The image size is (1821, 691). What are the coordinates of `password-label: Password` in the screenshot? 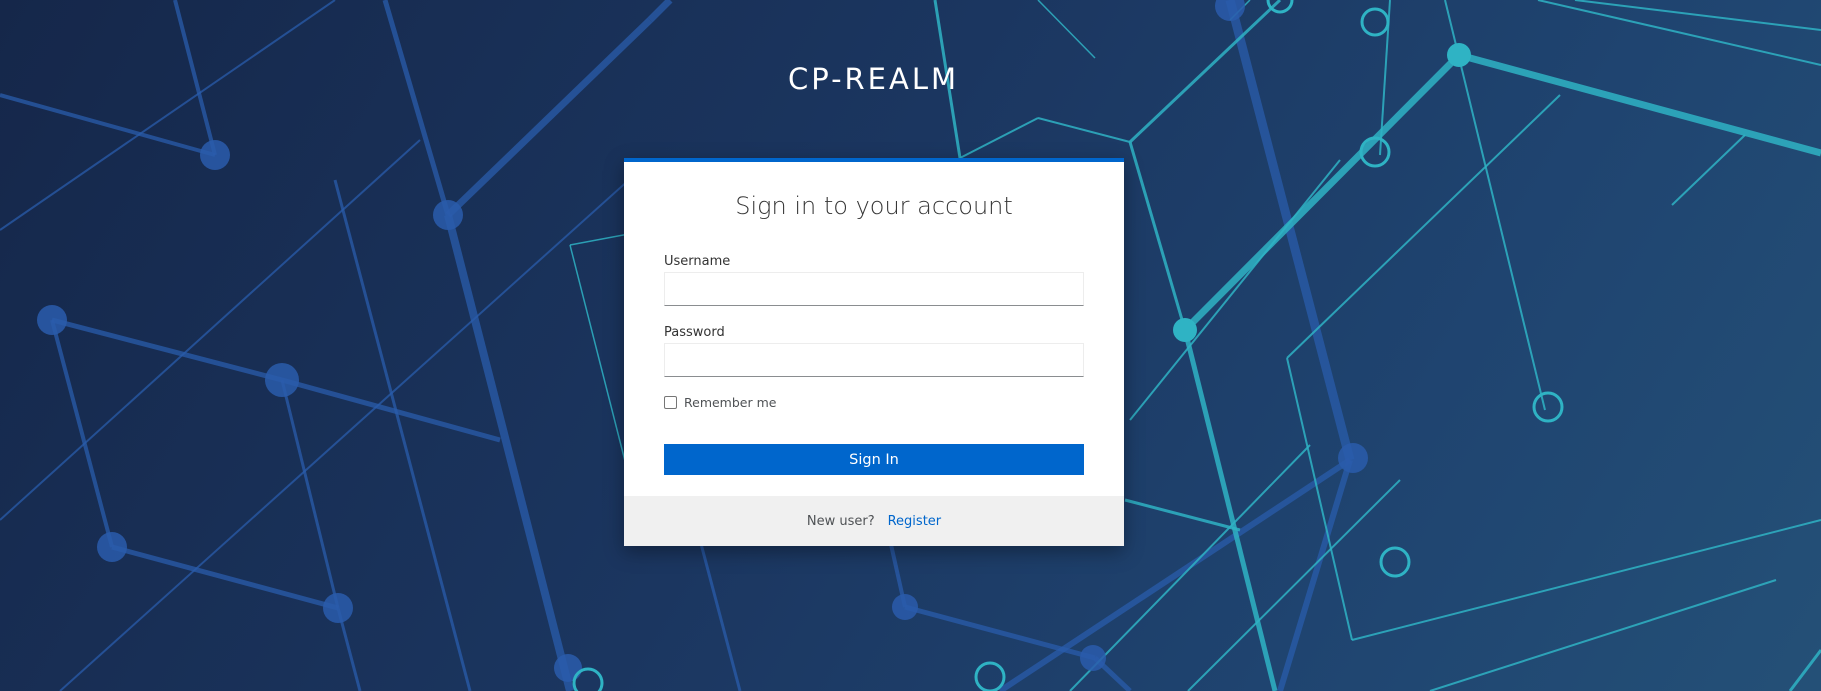 It's located at (694, 332).